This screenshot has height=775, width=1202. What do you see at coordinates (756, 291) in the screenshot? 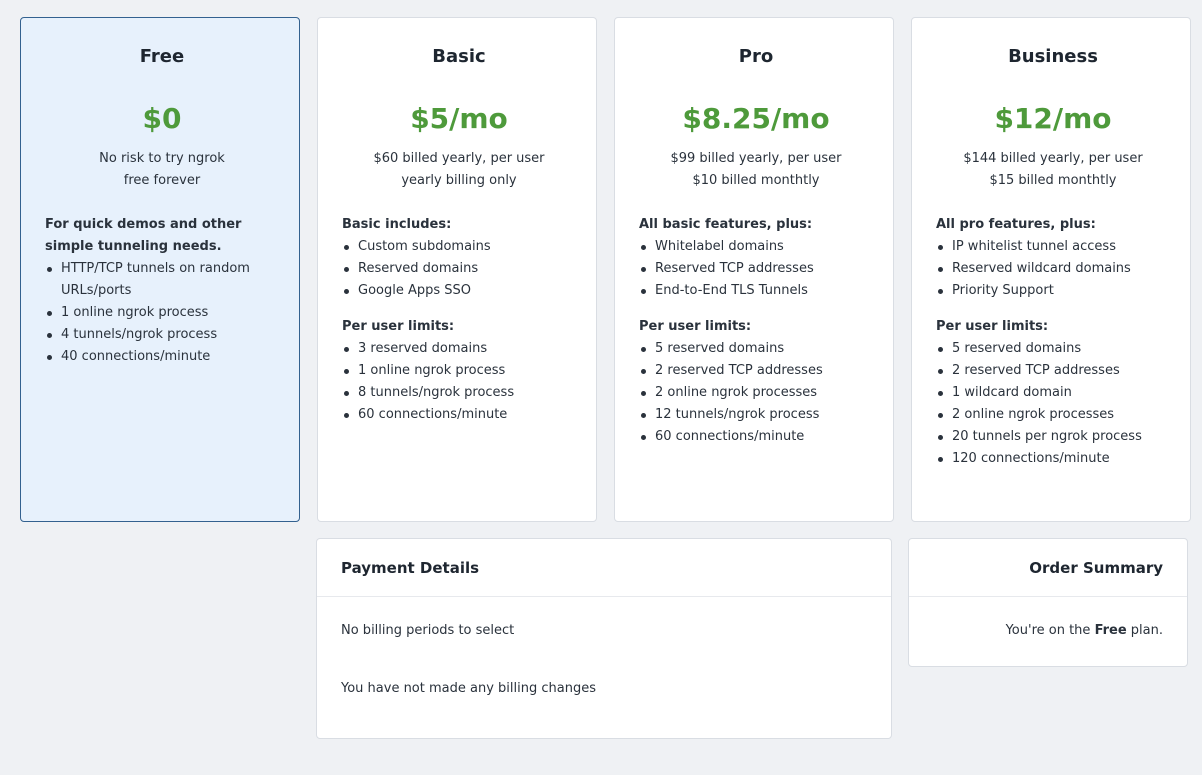
I see `list-item: End-to-End TLS Tunnels` at bounding box center [756, 291].